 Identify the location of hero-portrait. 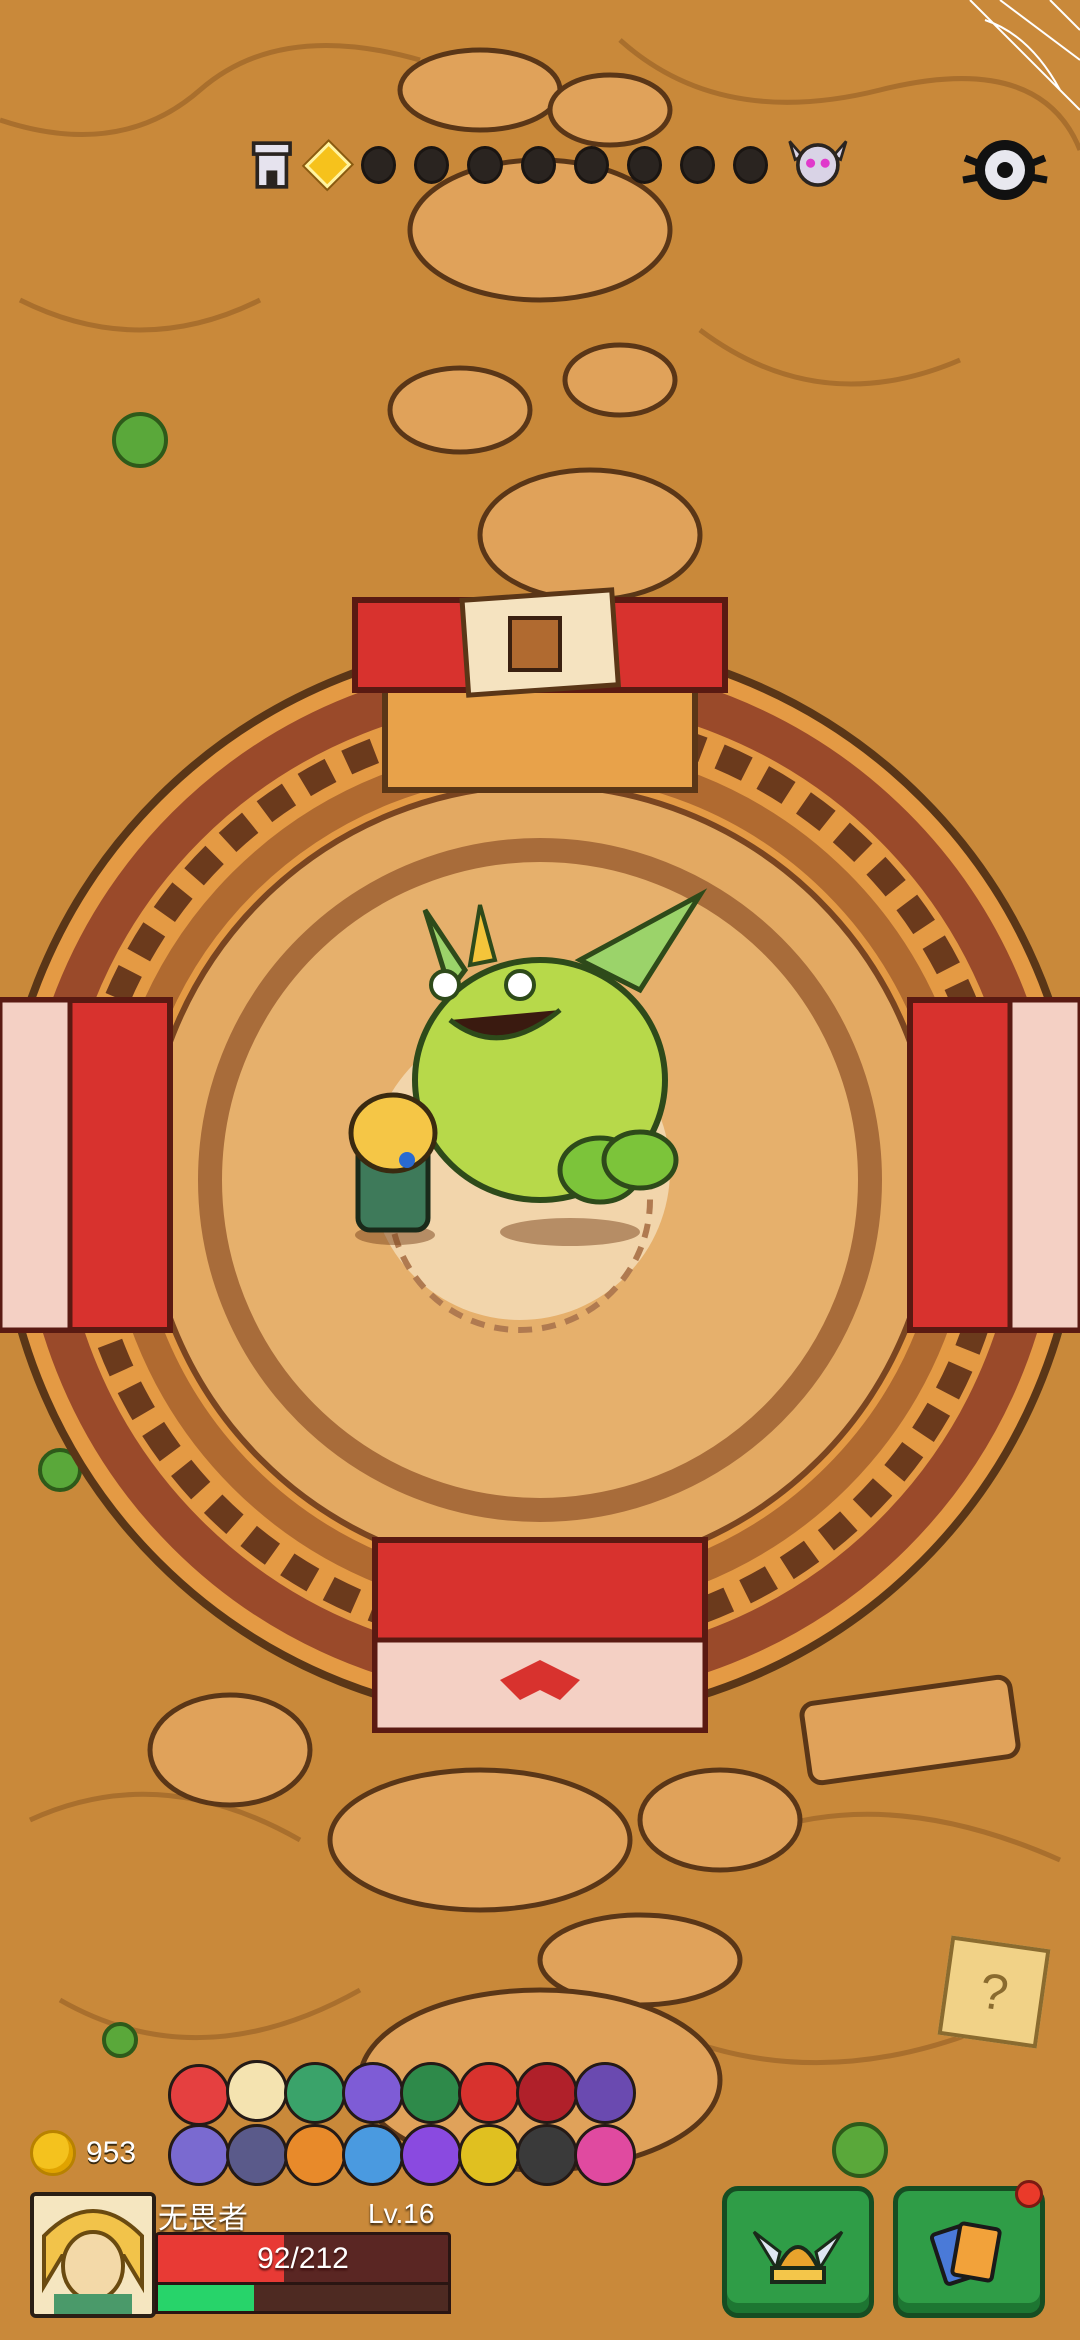
(93, 2255).